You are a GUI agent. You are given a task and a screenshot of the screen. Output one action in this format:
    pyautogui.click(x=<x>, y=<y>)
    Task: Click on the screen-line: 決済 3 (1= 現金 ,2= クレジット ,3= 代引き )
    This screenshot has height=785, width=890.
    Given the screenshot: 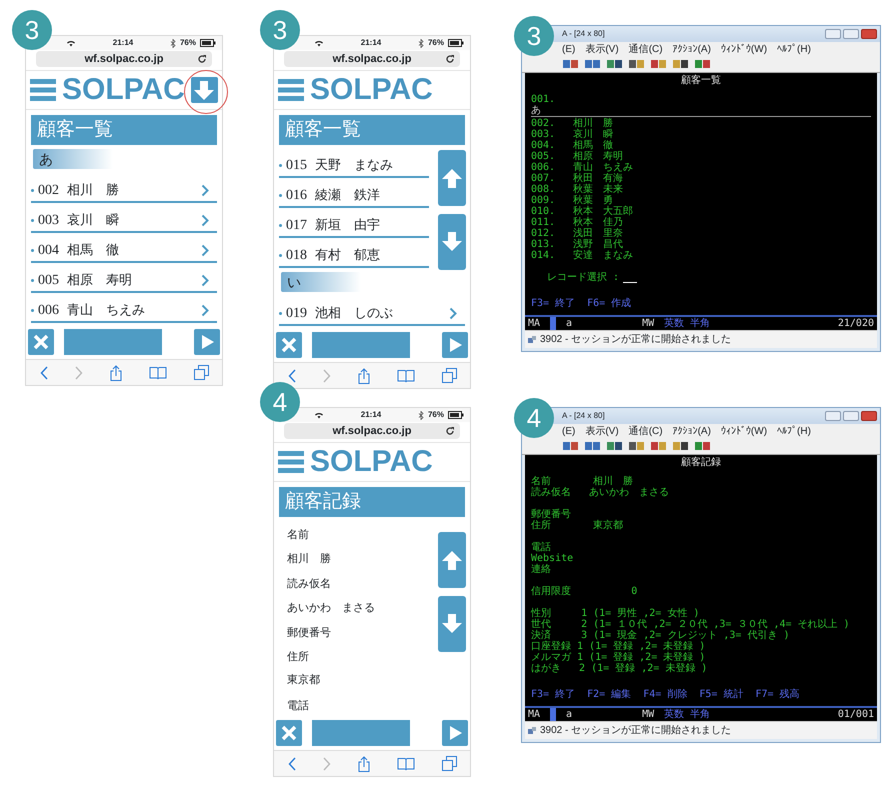 What is the action you would take?
    pyautogui.click(x=660, y=635)
    